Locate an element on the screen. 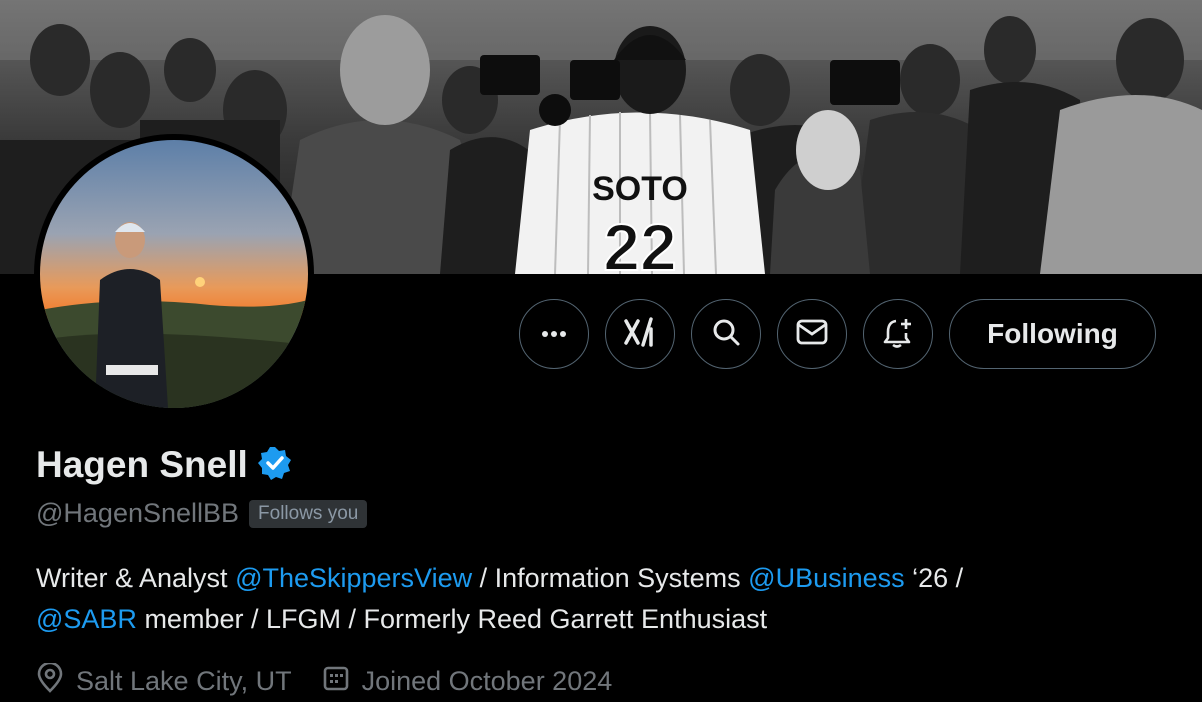 This screenshot has width=1202, height=702. follows-you-badge: Follows you is located at coordinates (308, 513).